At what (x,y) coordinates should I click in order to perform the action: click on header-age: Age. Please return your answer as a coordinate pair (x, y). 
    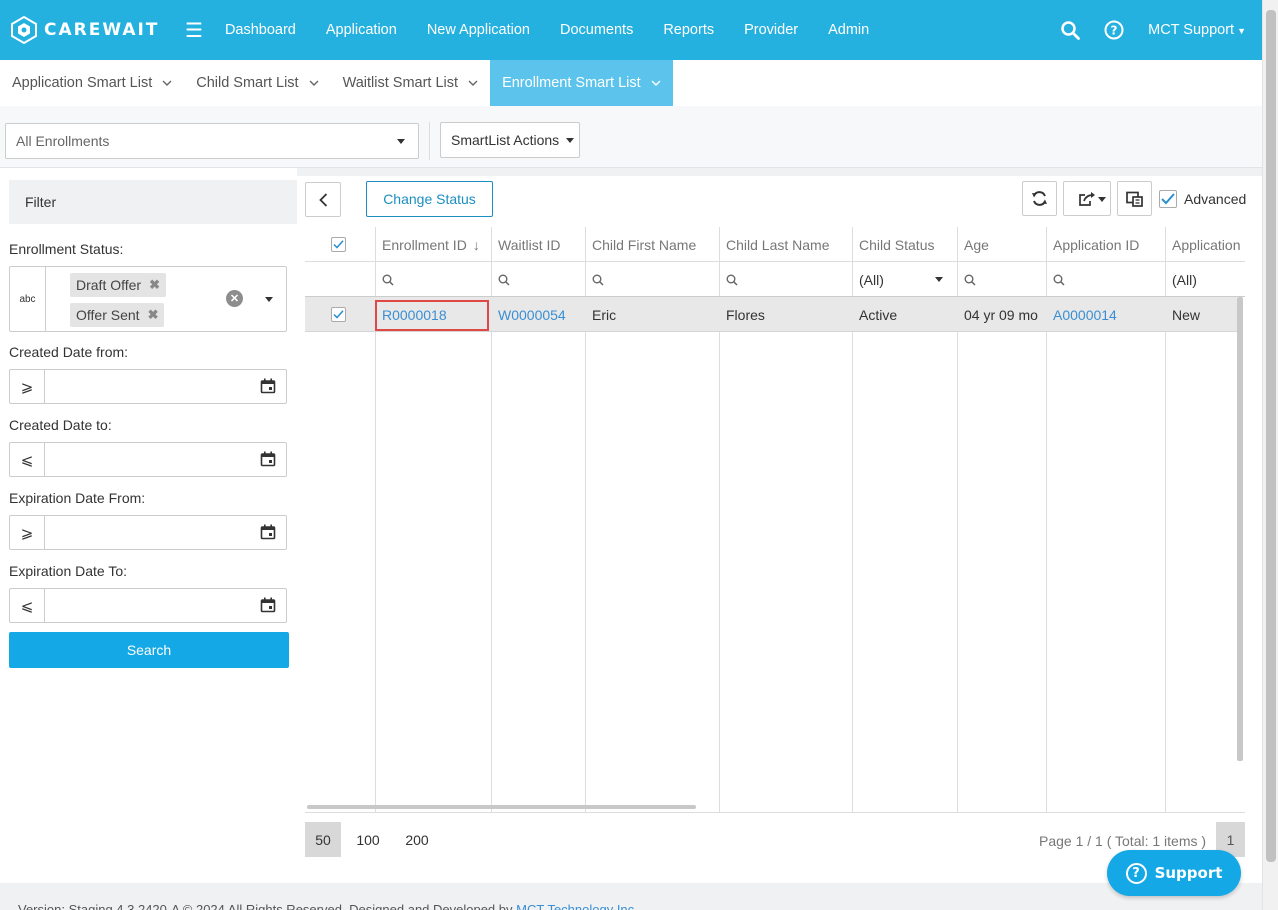
    Looking at the image, I should click on (1001, 244).